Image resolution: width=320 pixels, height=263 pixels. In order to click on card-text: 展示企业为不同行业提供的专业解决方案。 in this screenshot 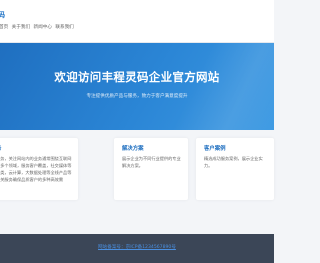, I will do `click(151, 162)`.